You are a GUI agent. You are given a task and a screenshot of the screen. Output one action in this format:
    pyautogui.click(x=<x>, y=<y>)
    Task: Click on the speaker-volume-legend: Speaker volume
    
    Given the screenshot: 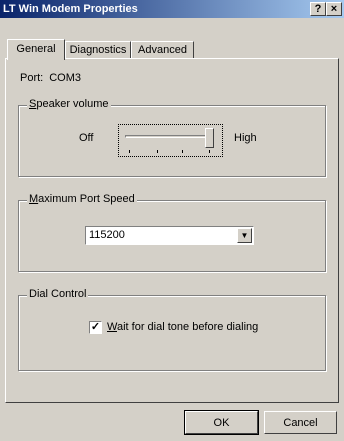 What is the action you would take?
    pyautogui.click(x=69, y=104)
    